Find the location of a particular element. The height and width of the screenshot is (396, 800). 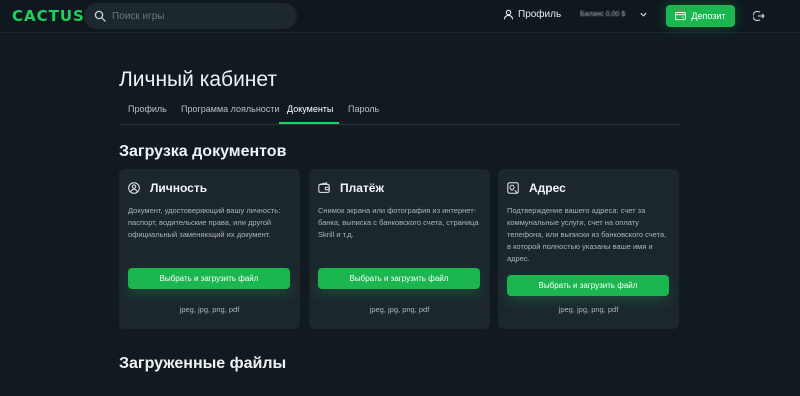

card-title: Личность is located at coordinates (179, 188).